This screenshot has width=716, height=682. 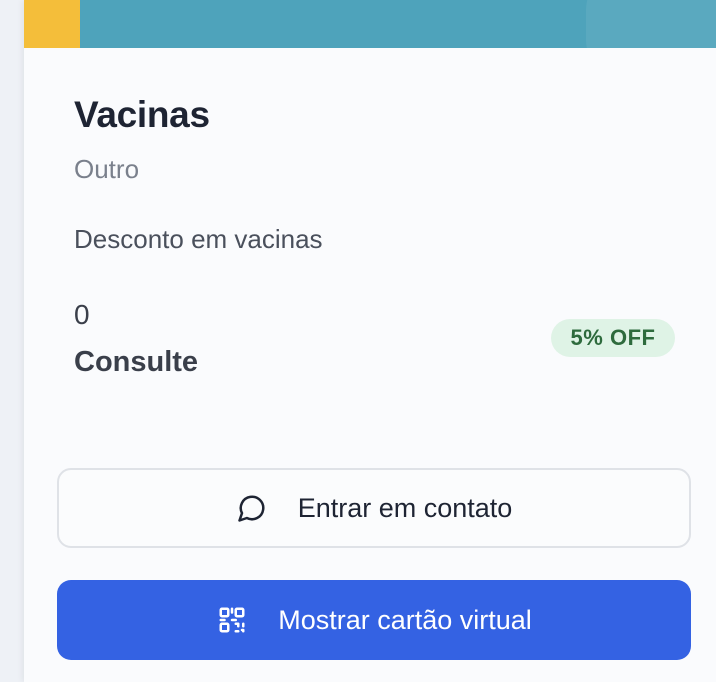 What do you see at coordinates (136, 362) in the screenshot?
I see `price-label: Consulte` at bounding box center [136, 362].